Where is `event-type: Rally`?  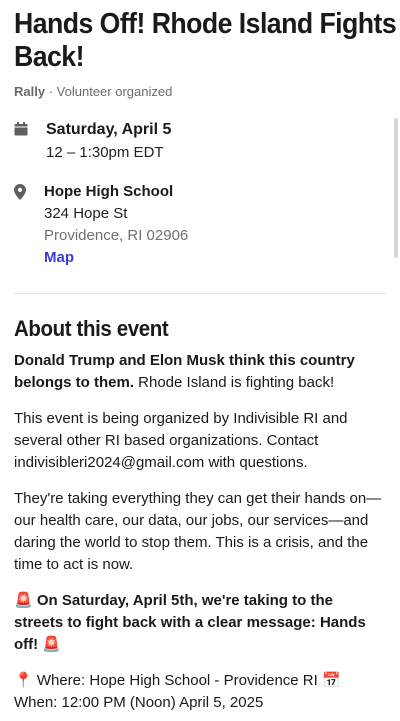
event-type: Rally is located at coordinates (30, 91).